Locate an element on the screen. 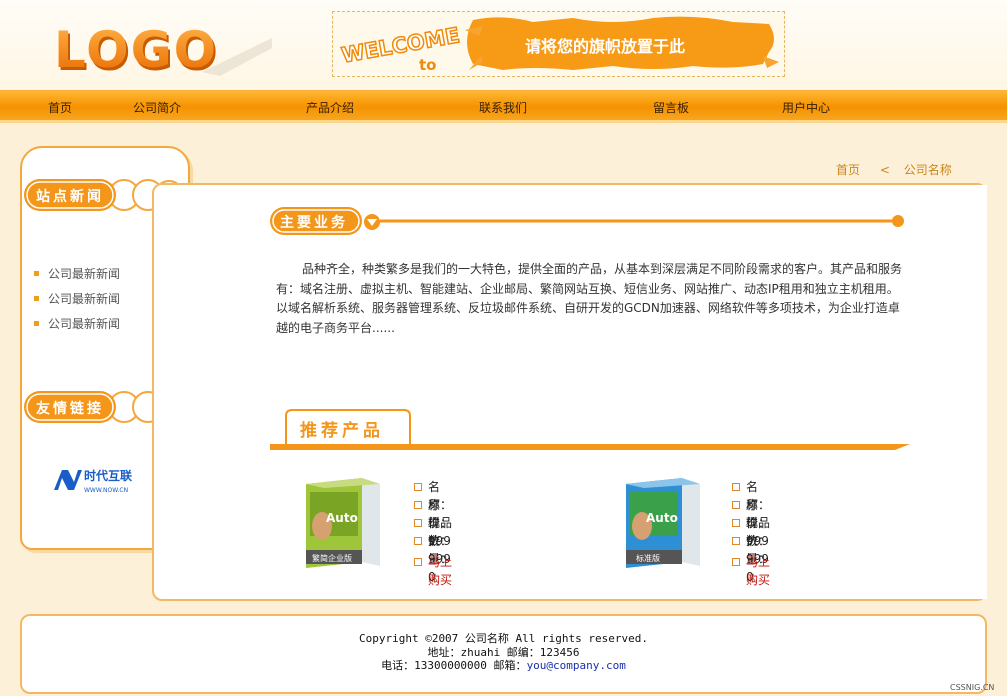 The width and height of the screenshot is (1007, 696). watermark: CSSNIG.CN is located at coordinates (972, 687).